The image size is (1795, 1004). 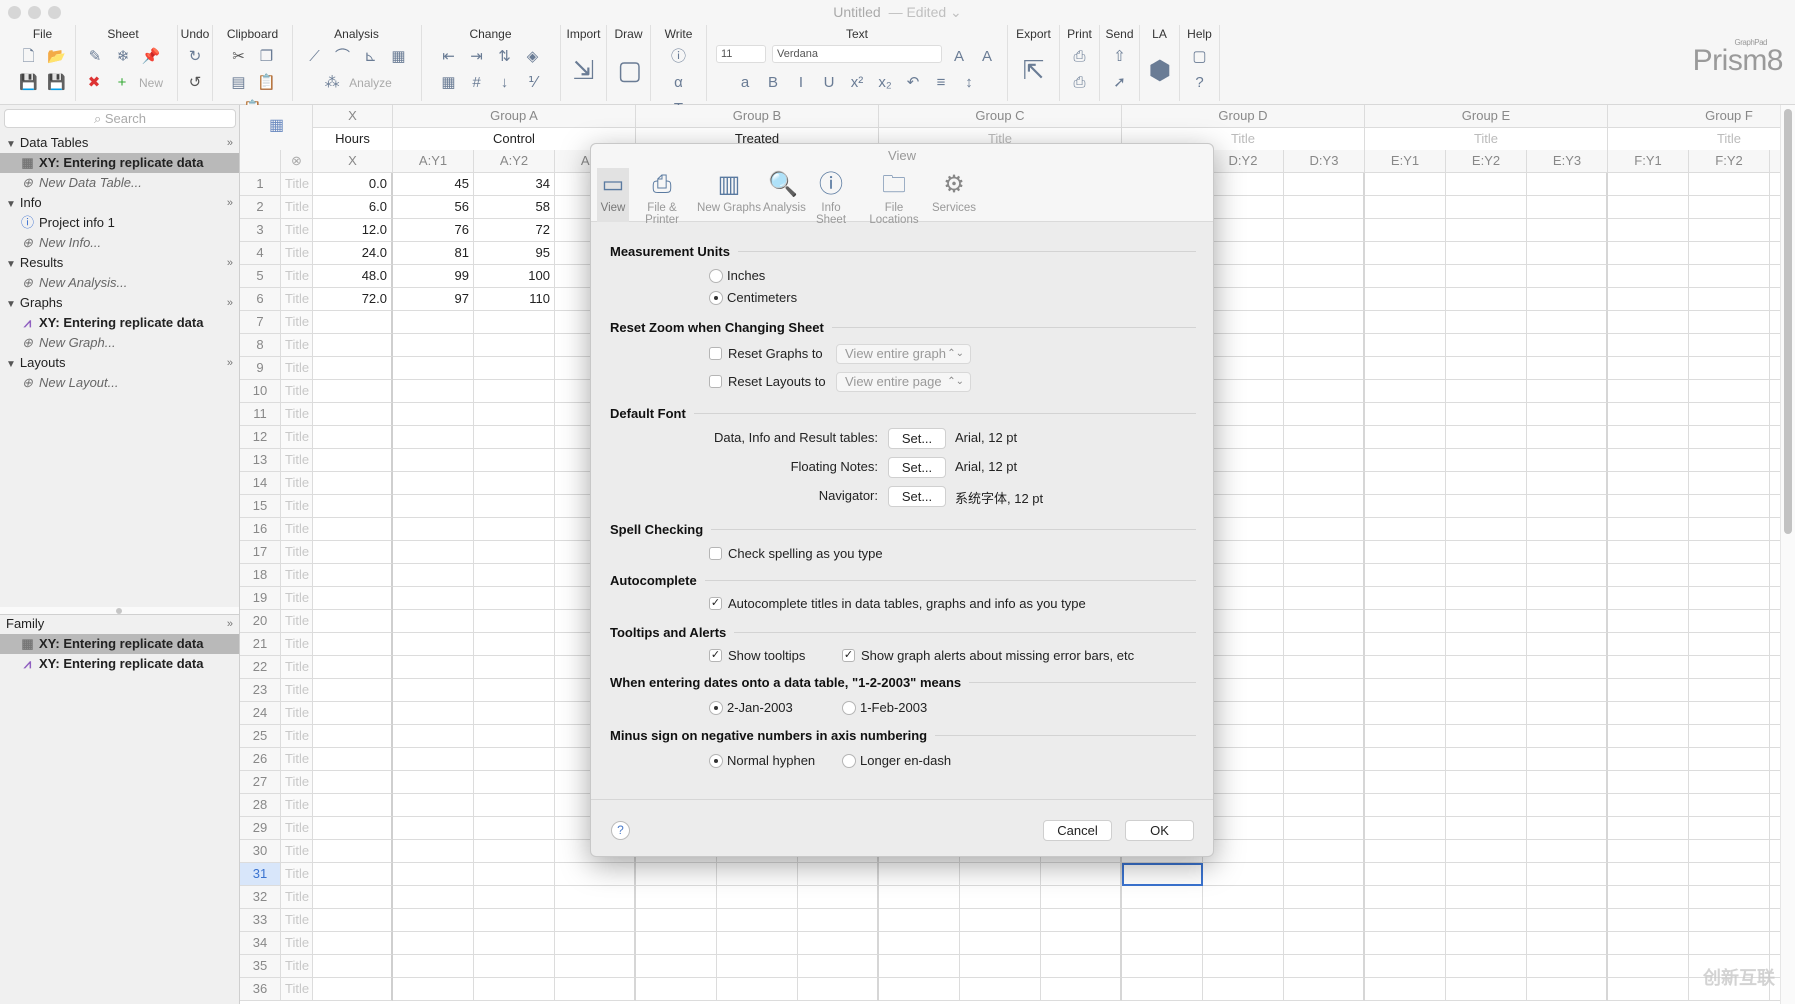 I want to click on help-box-icon: ▢, so click(x=1200, y=57).